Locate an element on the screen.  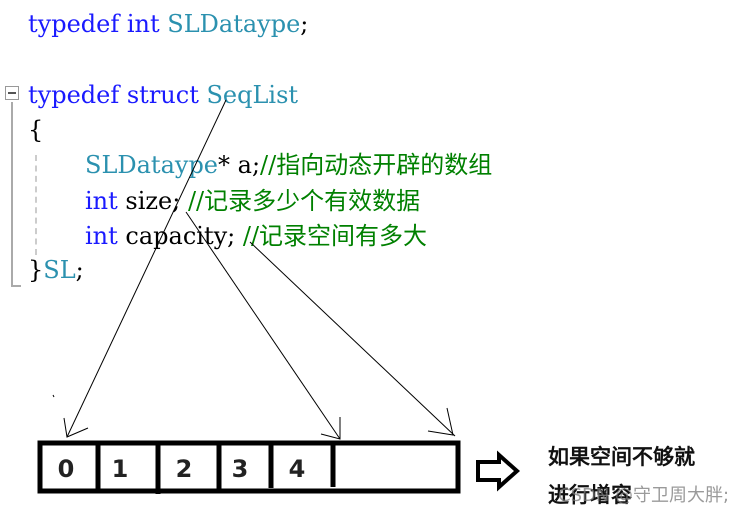
arrowhead-a is located at coordinates (76, 427).